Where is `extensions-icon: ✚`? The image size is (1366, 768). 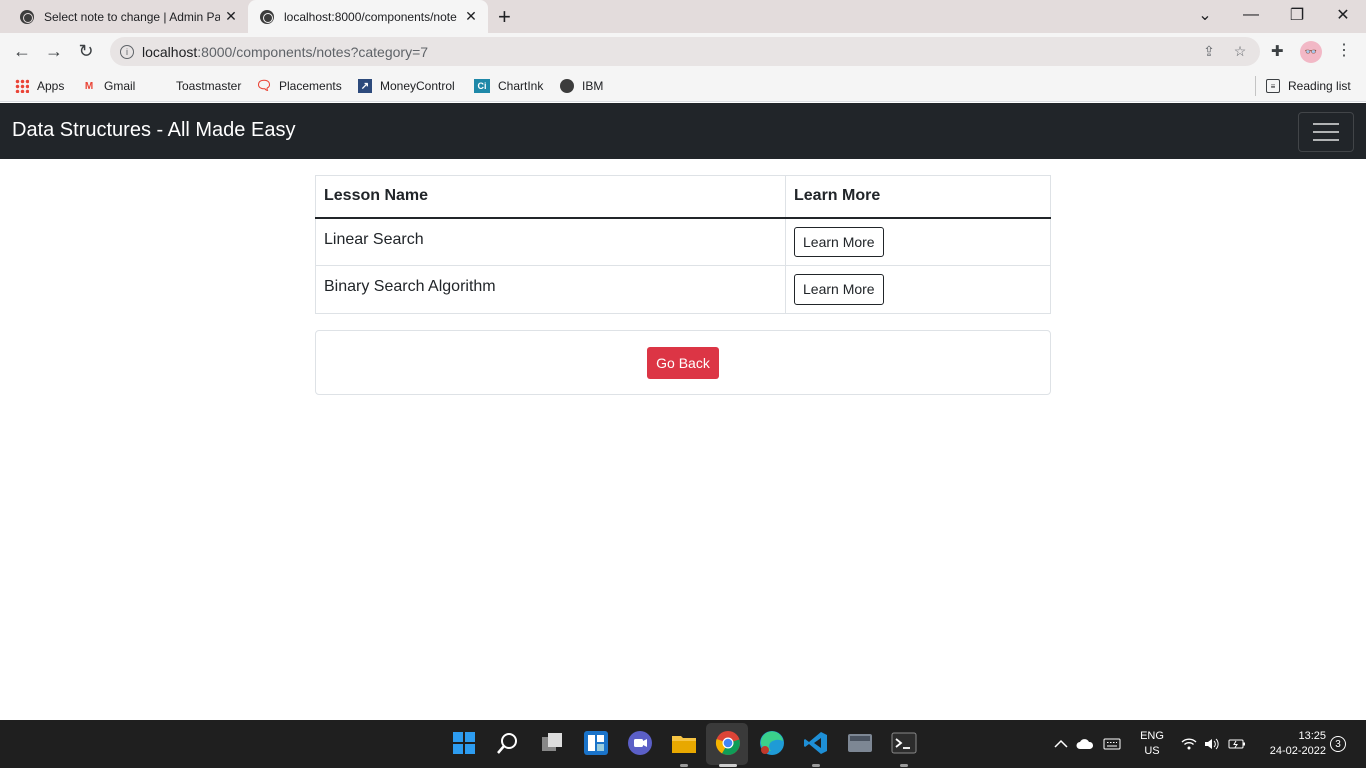
extensions-icon: ✚ is located at coordinates (1277, 51).